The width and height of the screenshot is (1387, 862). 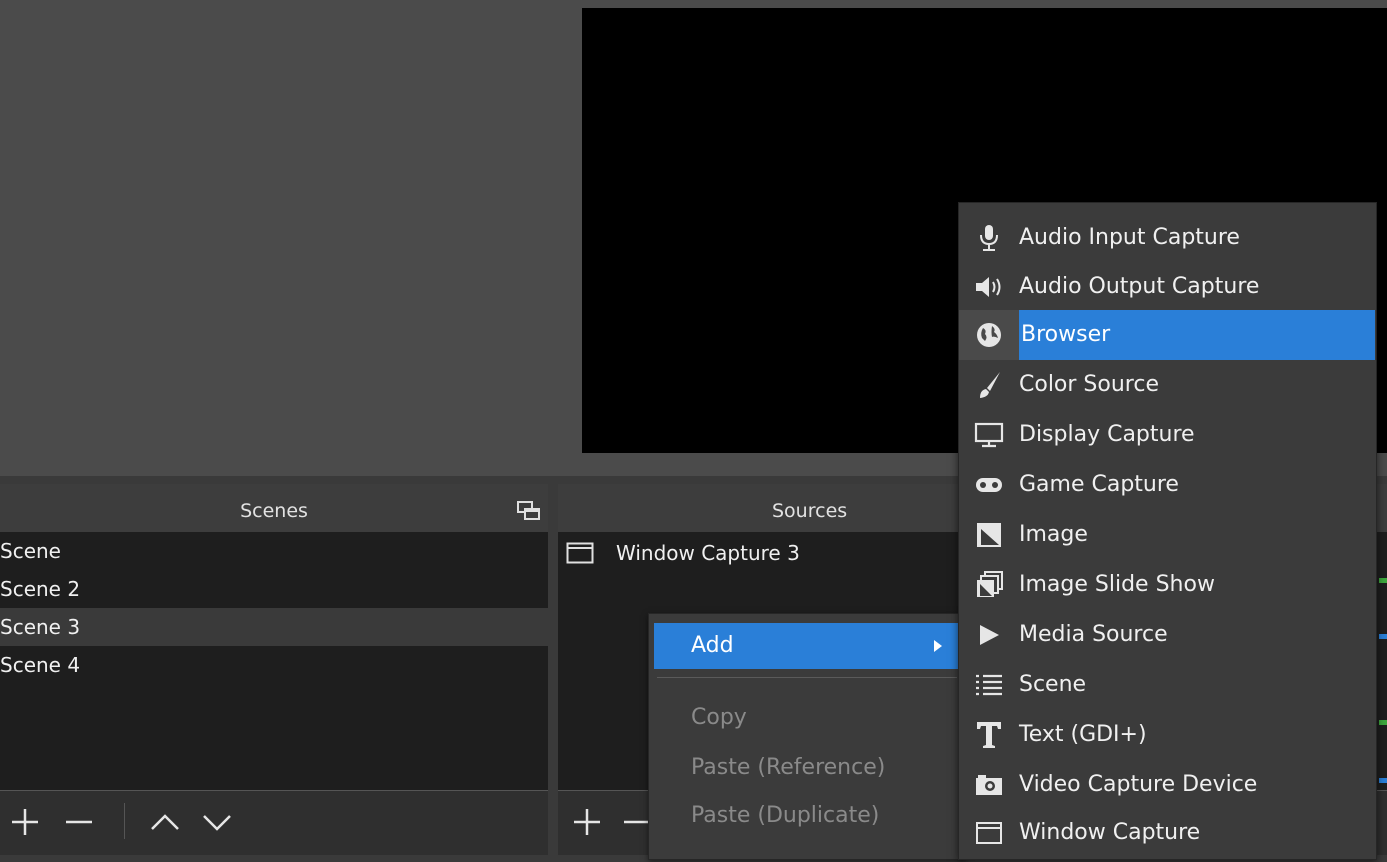 I want to click on submenu-item-browser: Browser, so click(x=1167, y=335).